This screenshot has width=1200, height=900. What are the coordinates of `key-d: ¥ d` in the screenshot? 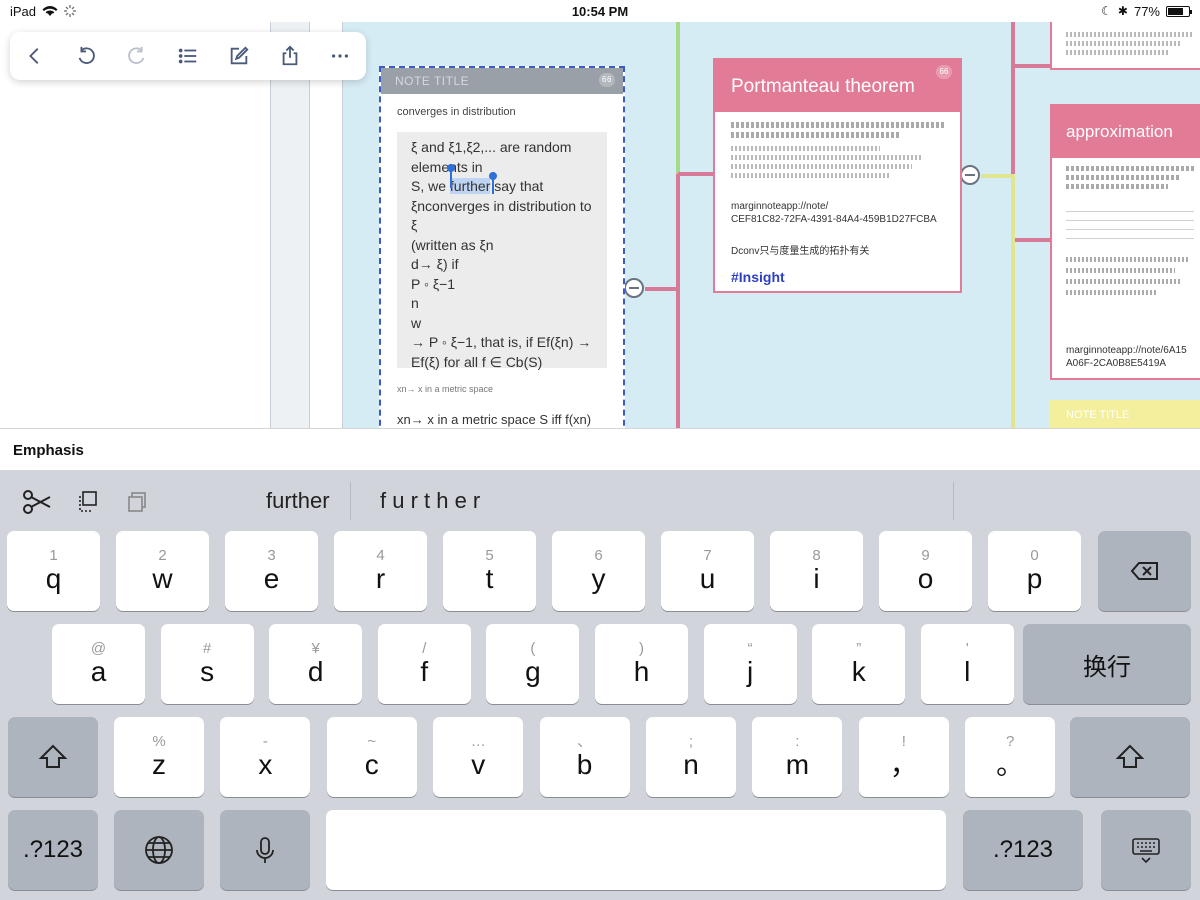 It's located at (316, 664).